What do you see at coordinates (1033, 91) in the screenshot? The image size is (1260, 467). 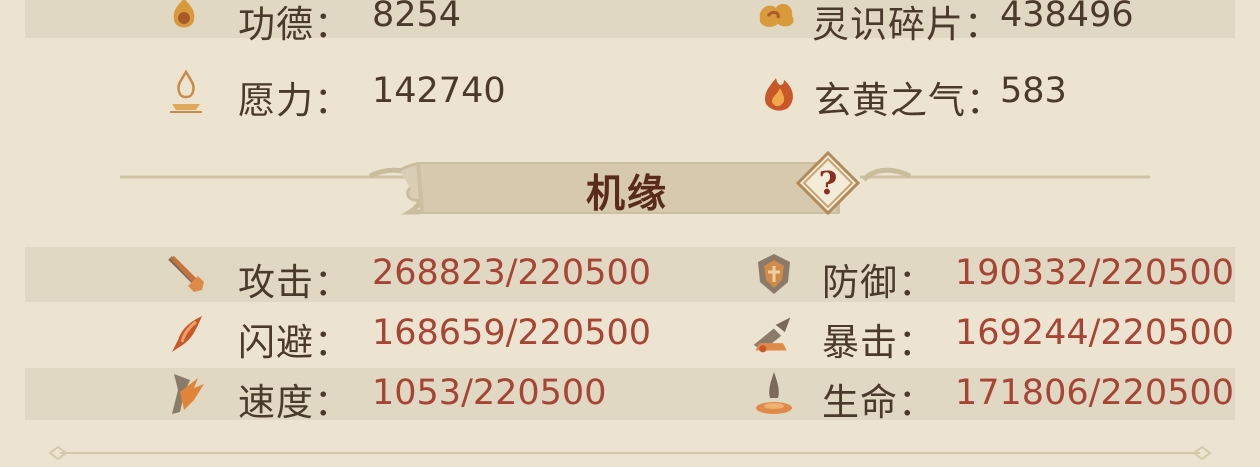 I see `xuanhuang-value: 583` at bounding box center [1033, 91].